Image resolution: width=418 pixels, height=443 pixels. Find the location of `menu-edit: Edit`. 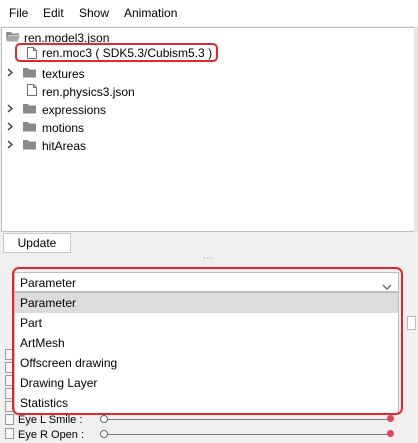

menu-edit: Edit is located at coordinates (53, 13).